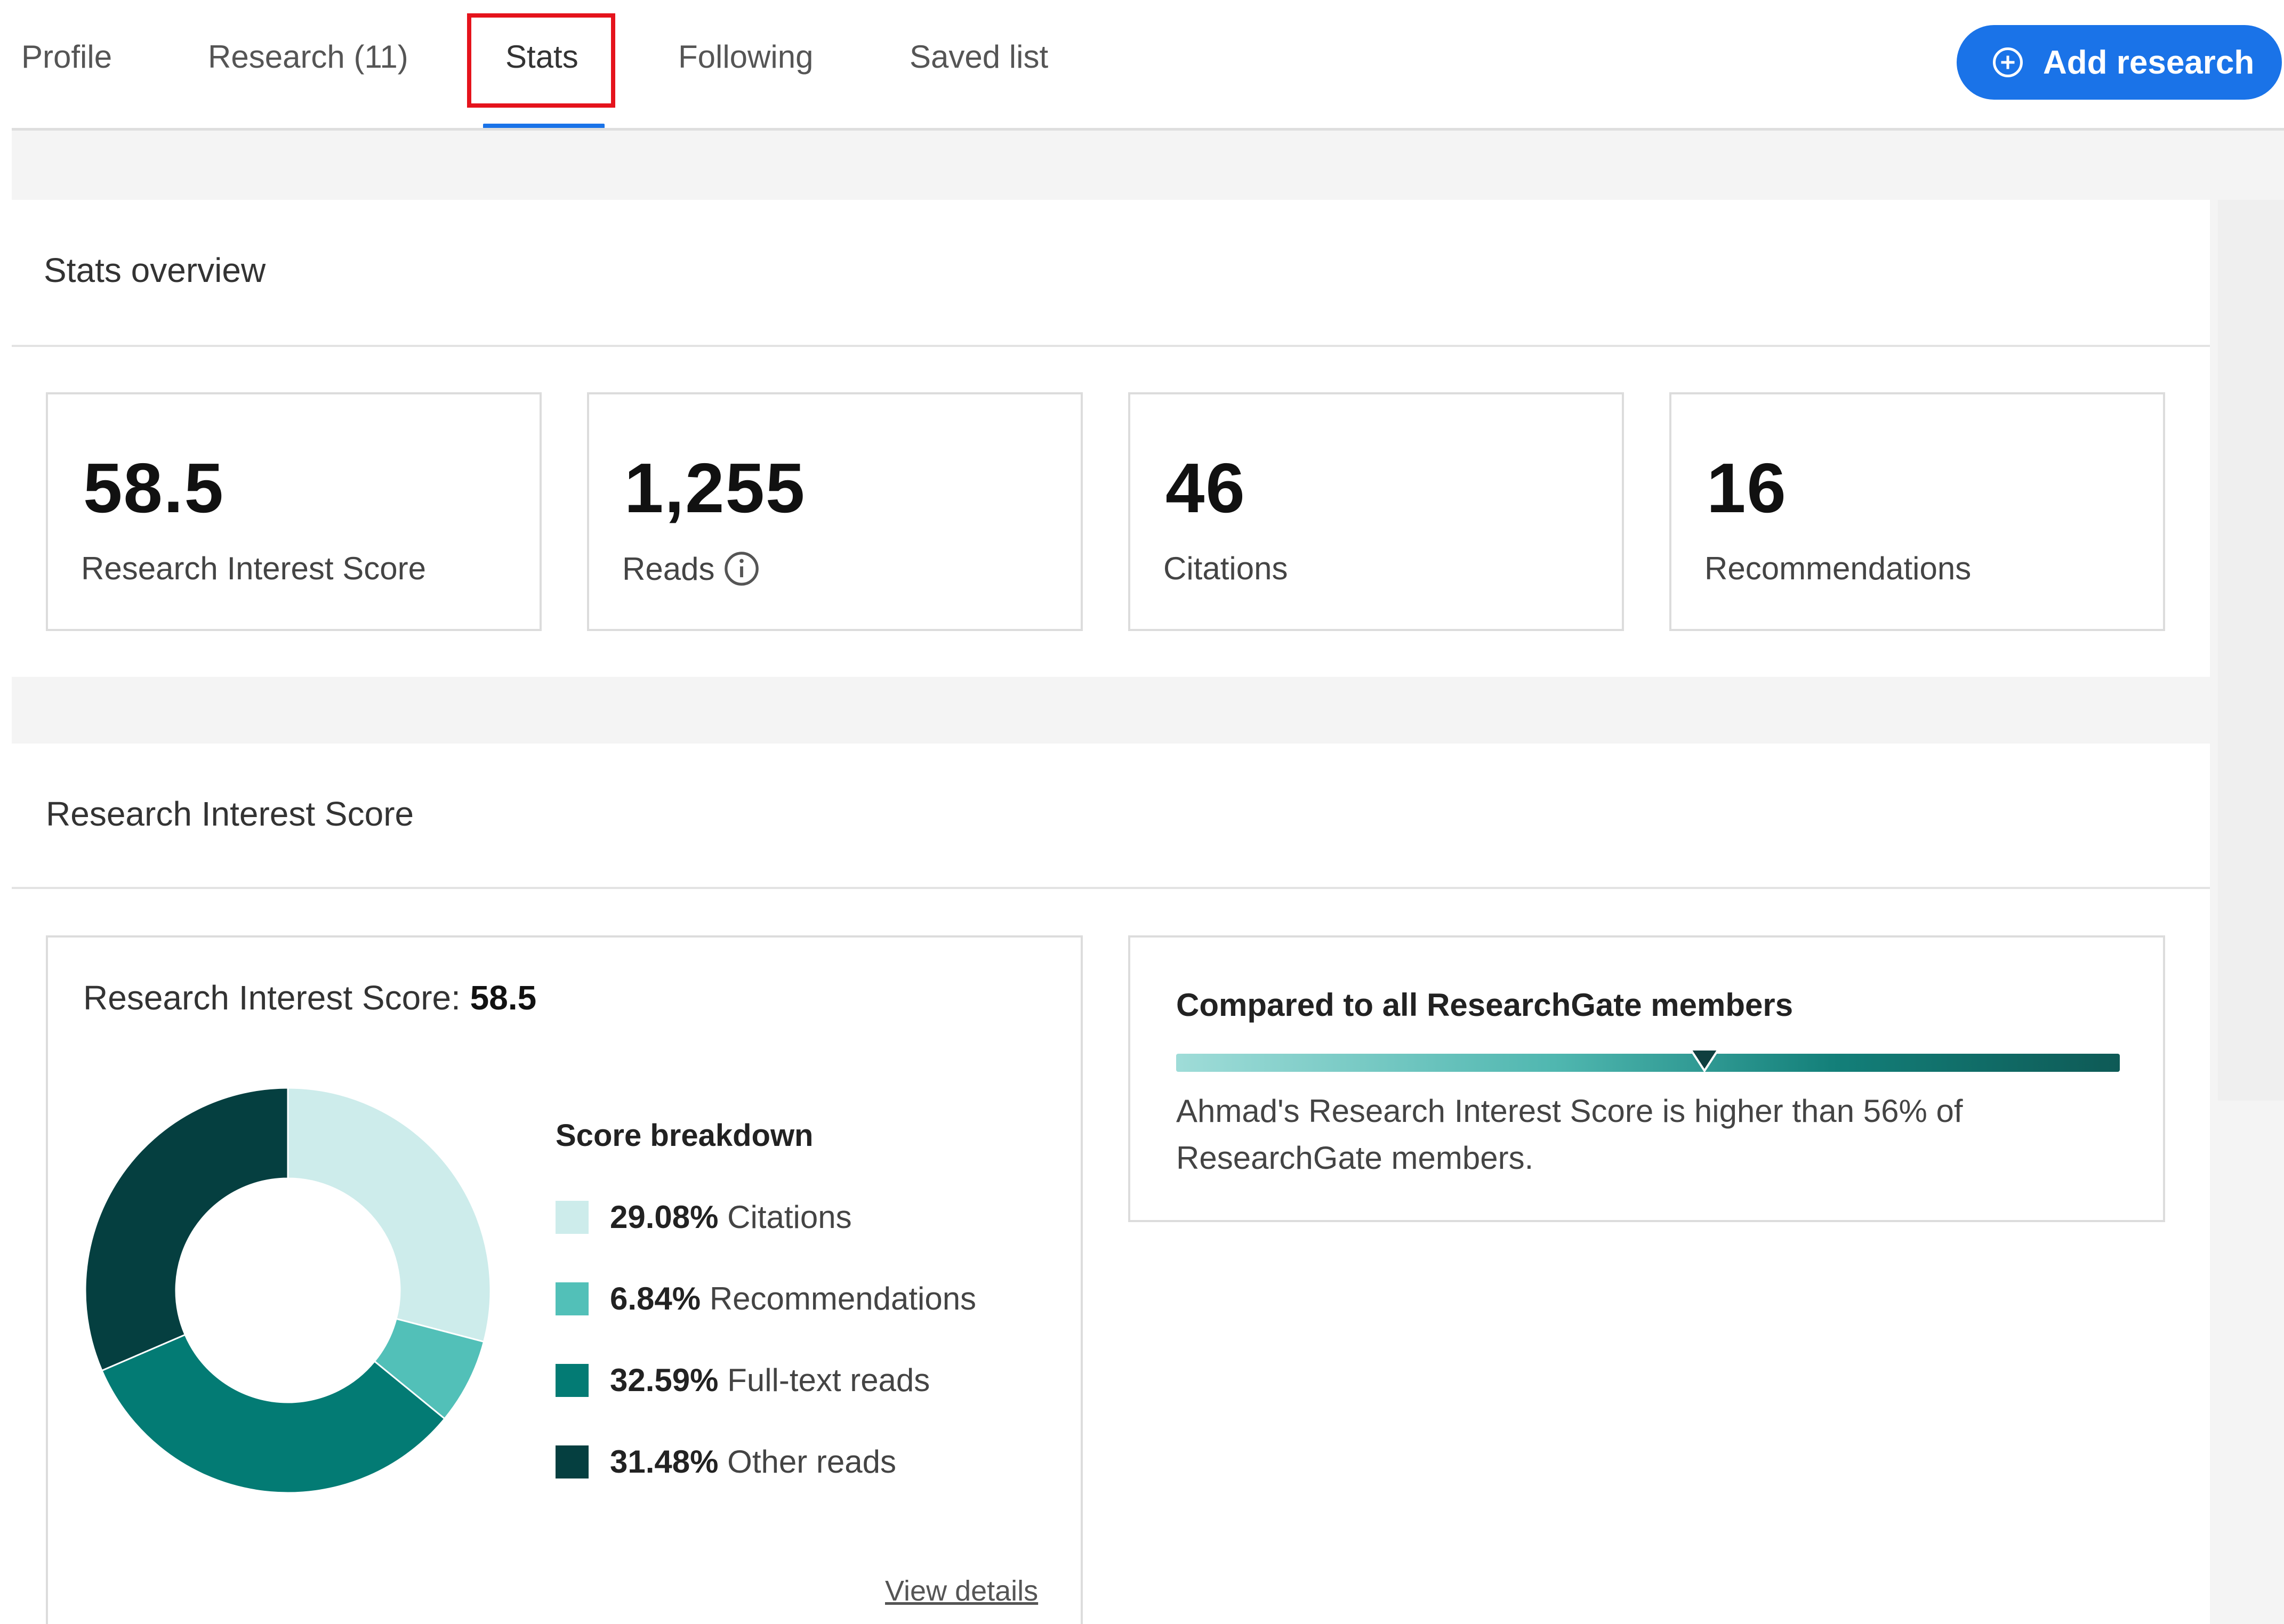 This screenshot has width=2284, height=1624. I want to click on tab-research: Research (11), so click(308, 56).